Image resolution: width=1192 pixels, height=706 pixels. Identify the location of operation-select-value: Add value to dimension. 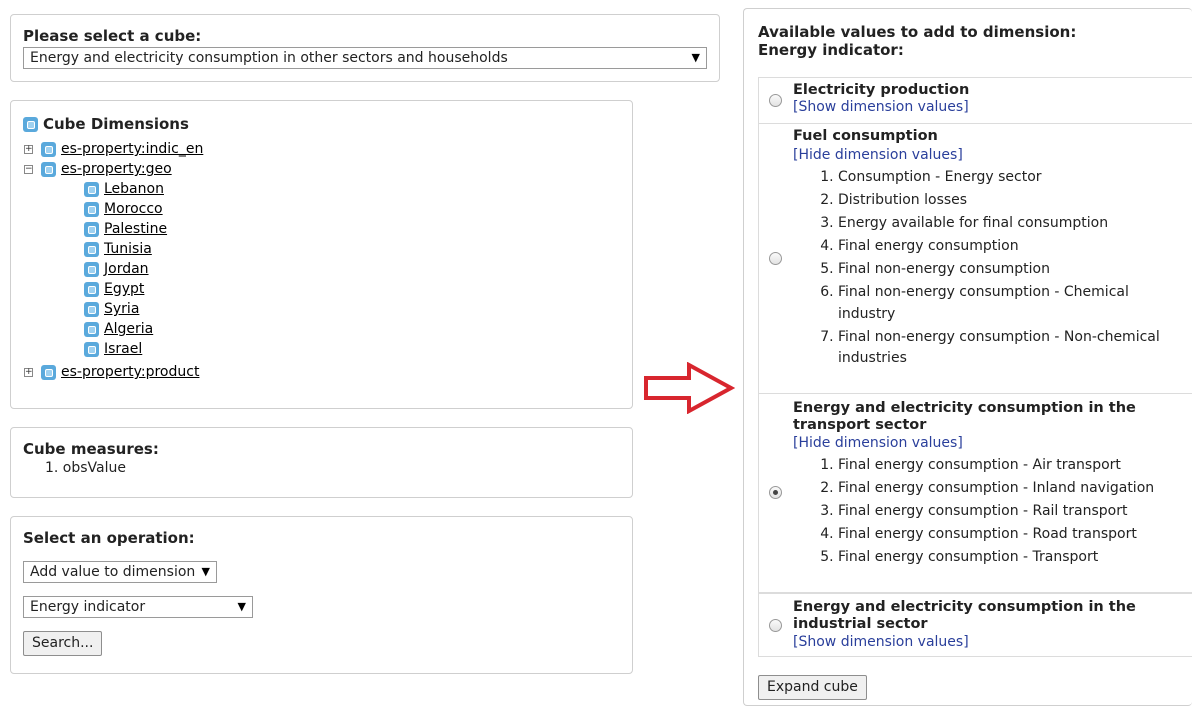
(113, 572).